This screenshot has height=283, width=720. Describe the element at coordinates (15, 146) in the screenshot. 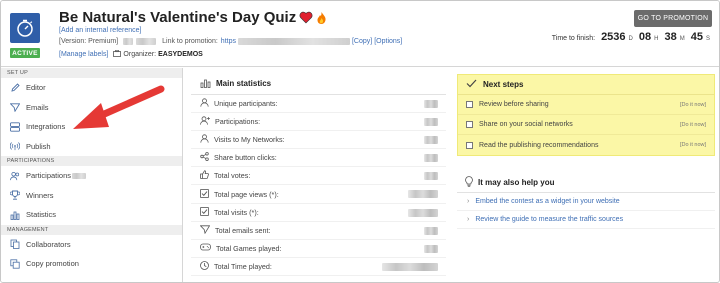

I see `broadcast-icon` at that location.